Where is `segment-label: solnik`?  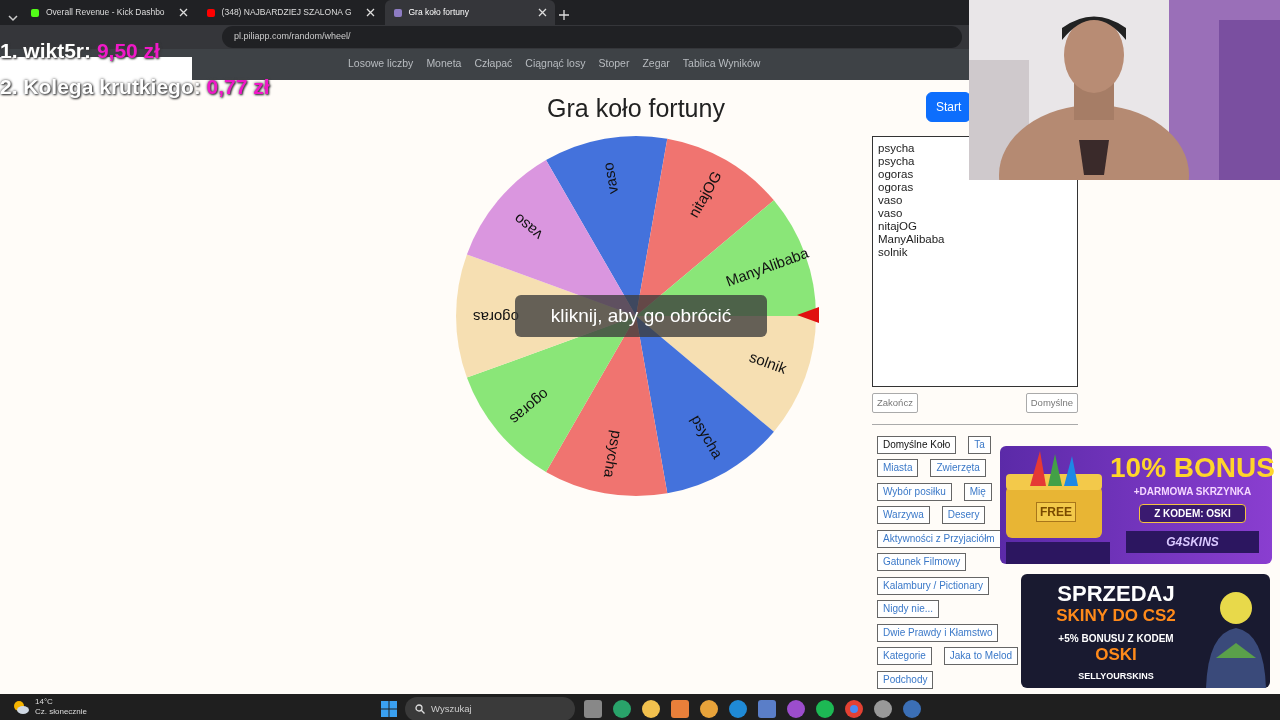
segment-label: solnik is located at coordinates (768, 363).